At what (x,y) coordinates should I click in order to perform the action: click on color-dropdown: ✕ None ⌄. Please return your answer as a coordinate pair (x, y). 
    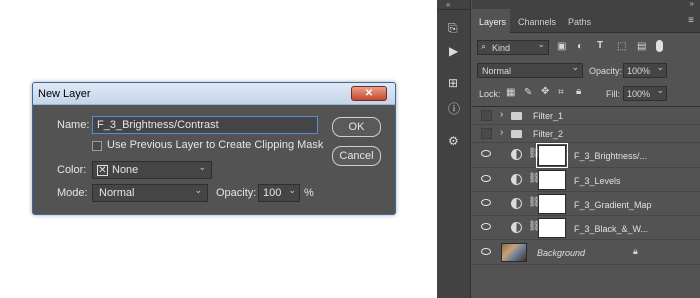
    Looking at the image, I should click on (152, 170).